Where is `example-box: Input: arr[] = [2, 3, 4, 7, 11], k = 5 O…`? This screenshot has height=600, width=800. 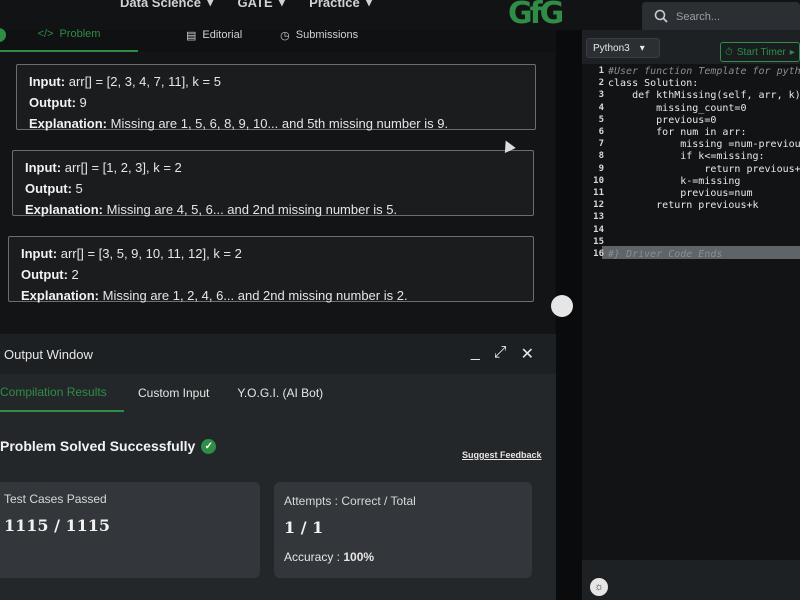
example-box: Input: arr[] = [2, 3, 4, 7, 11], k = 5 O… is located at coordinates (276, 97).